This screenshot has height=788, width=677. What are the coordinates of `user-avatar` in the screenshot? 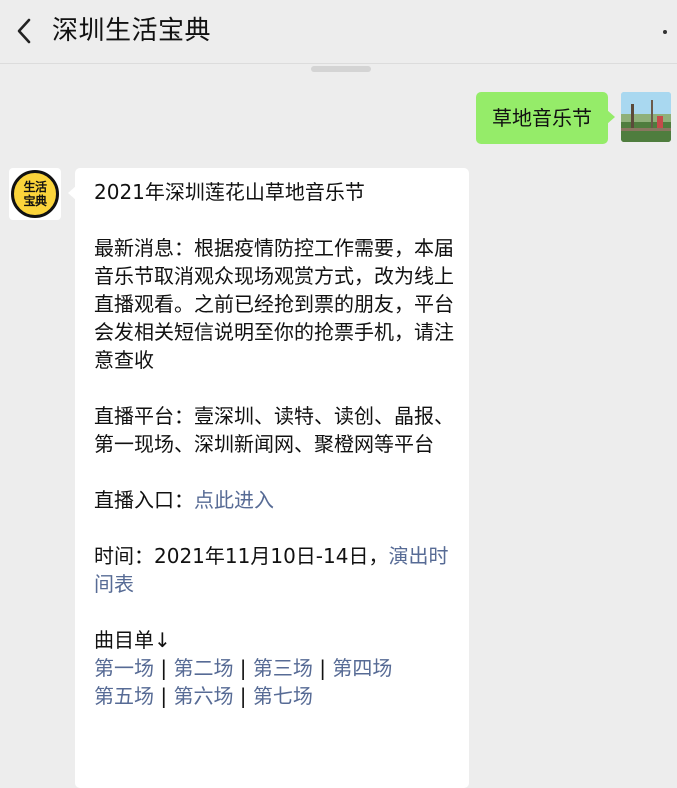 It's located at (646, 117).